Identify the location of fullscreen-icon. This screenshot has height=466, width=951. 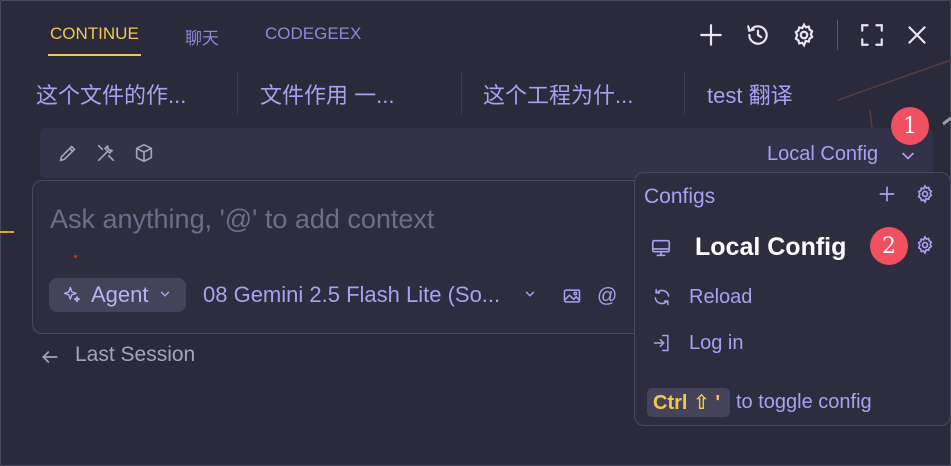
(872, 35).